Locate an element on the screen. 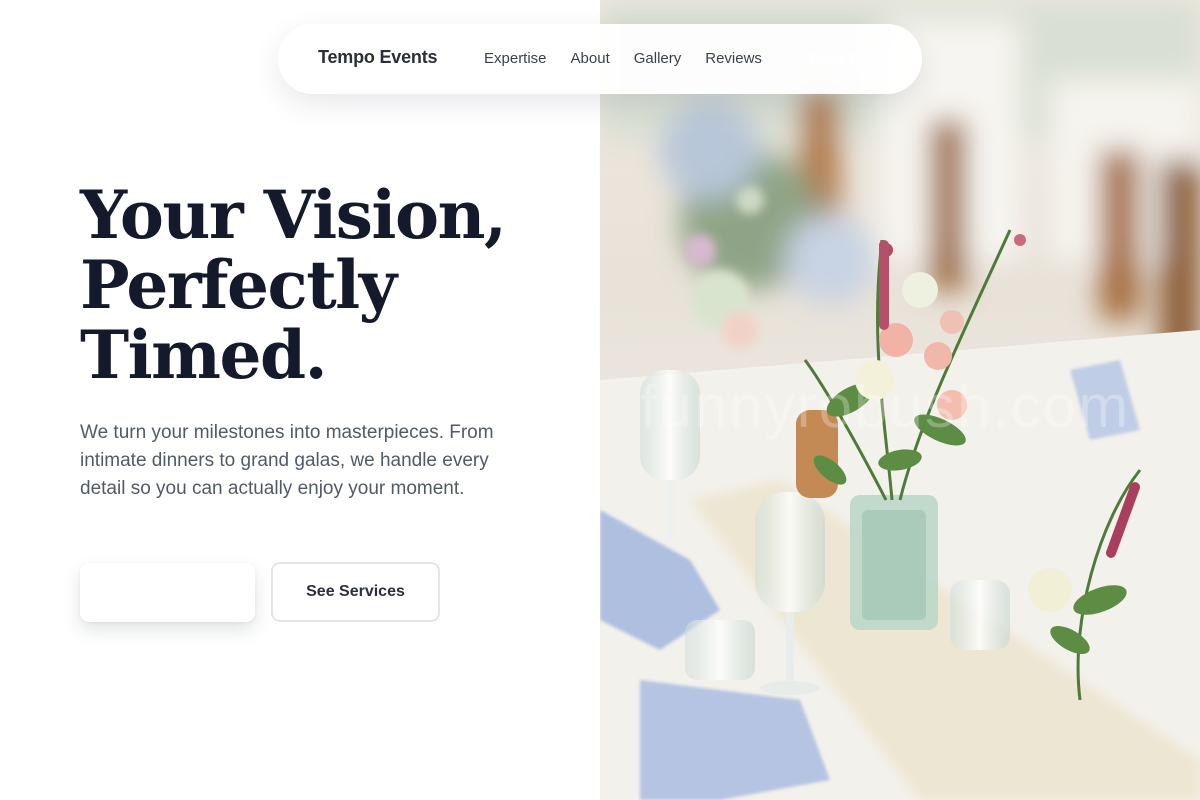 Image resolution: width=1200 pixels, height=800 pixels. see-services-button: See Services is located at coordinates (355, 592).